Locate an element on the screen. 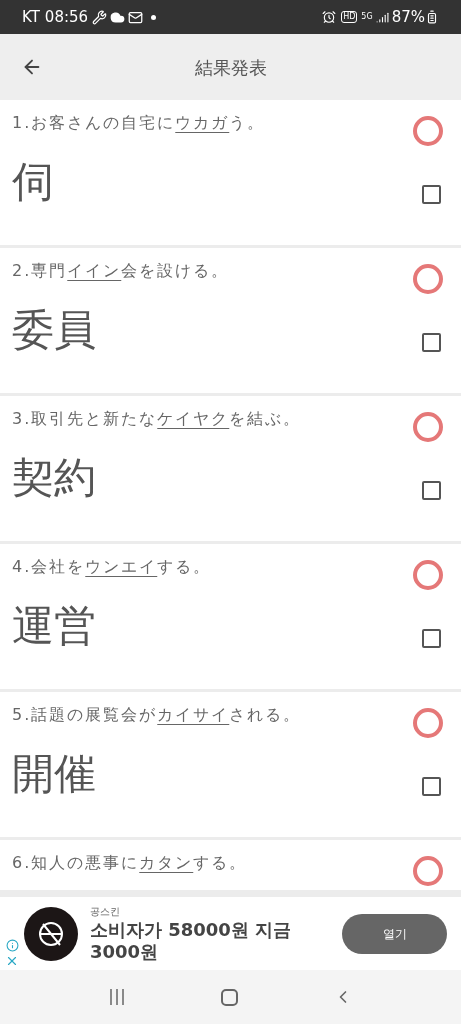 This screenshot has width=461, height=1024. time-label: 08:56 is located at coordinates (66, 17).